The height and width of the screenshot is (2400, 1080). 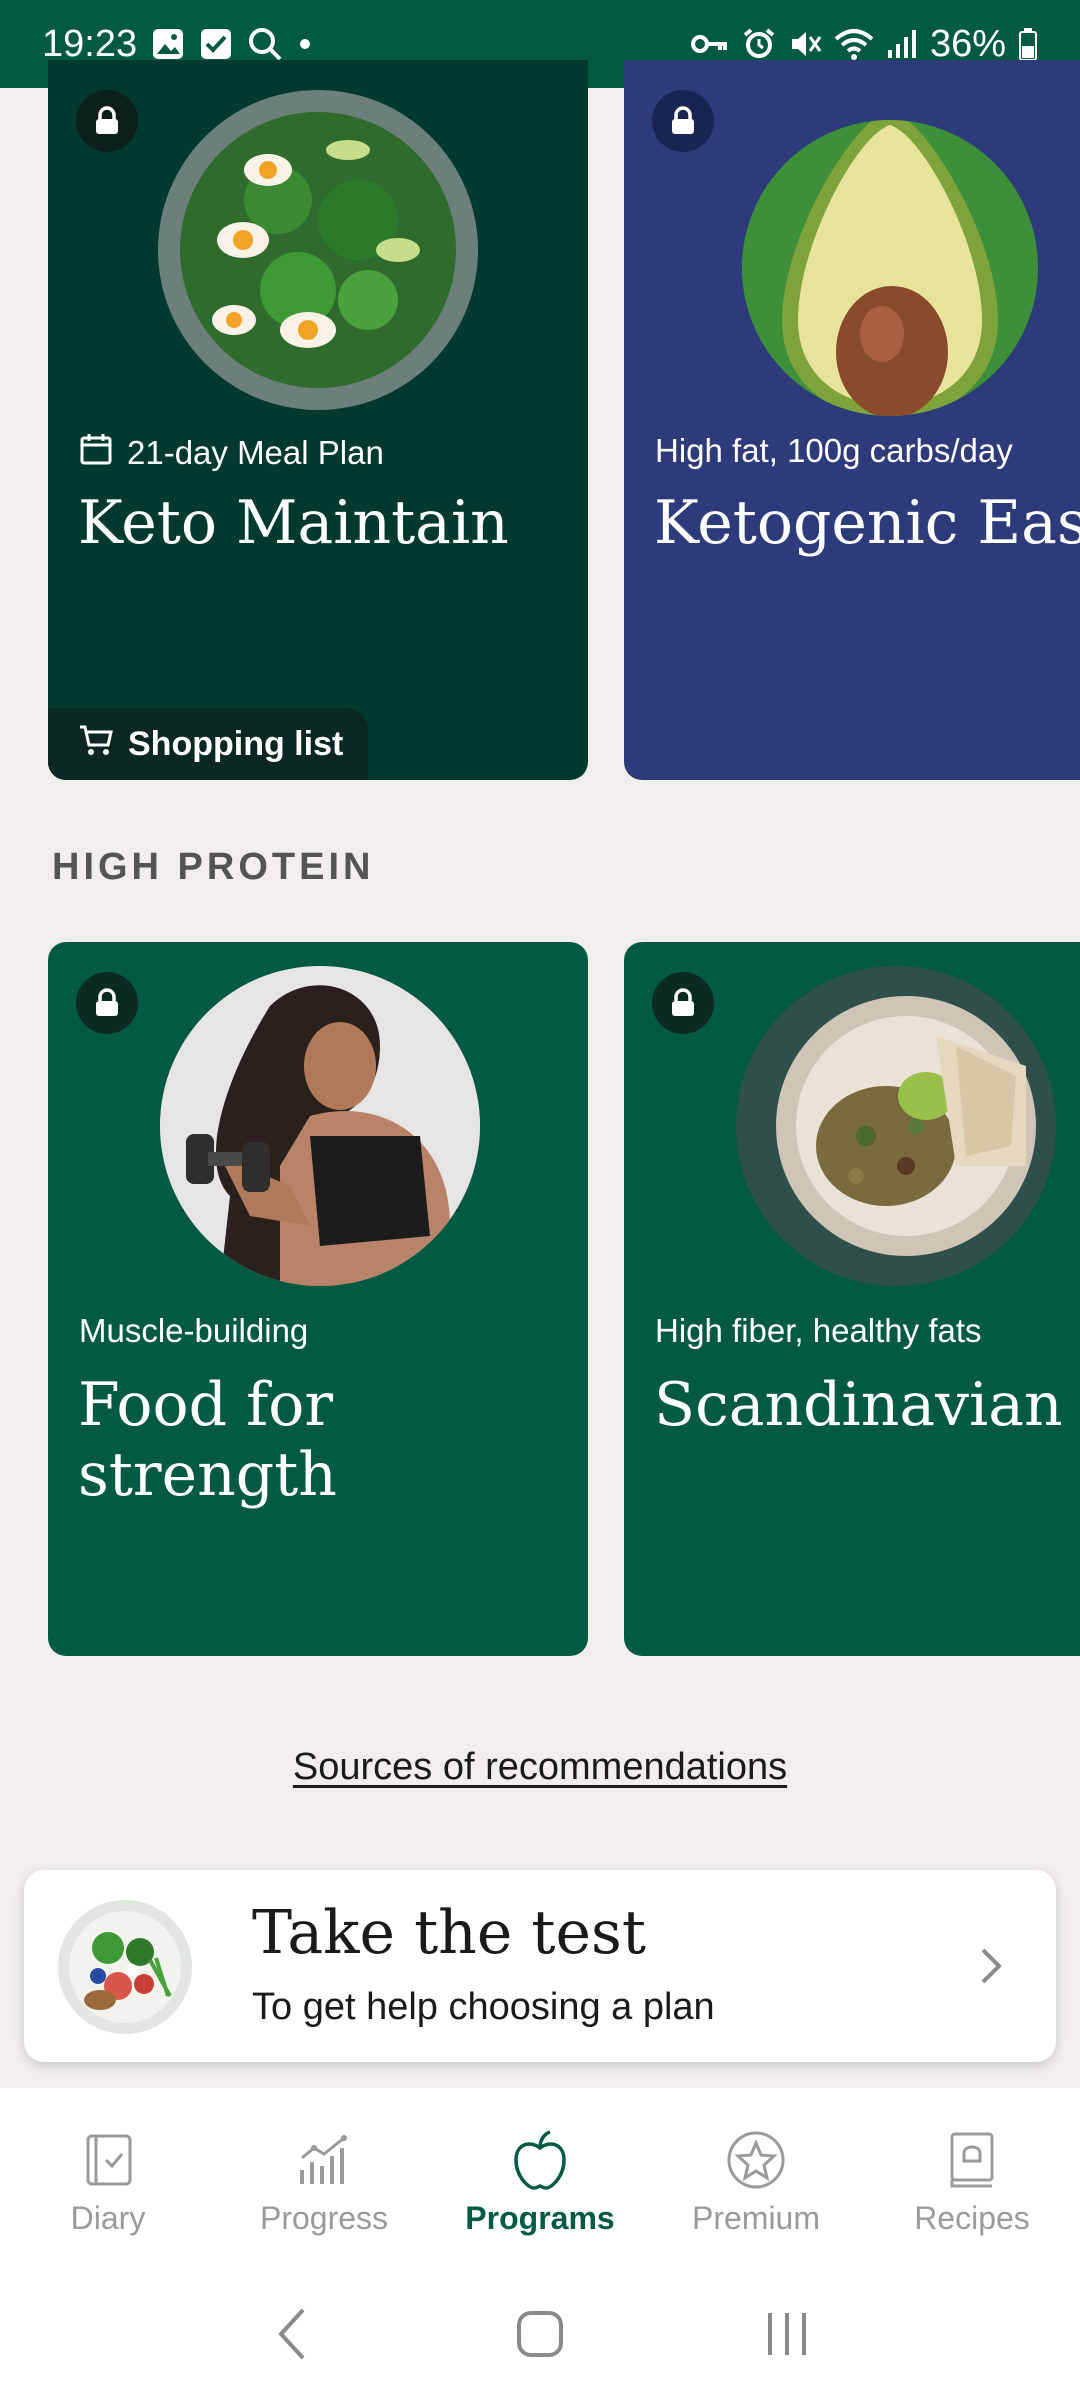 I want to click on card-title: Scandinavian, so click(x=858, y=1405).